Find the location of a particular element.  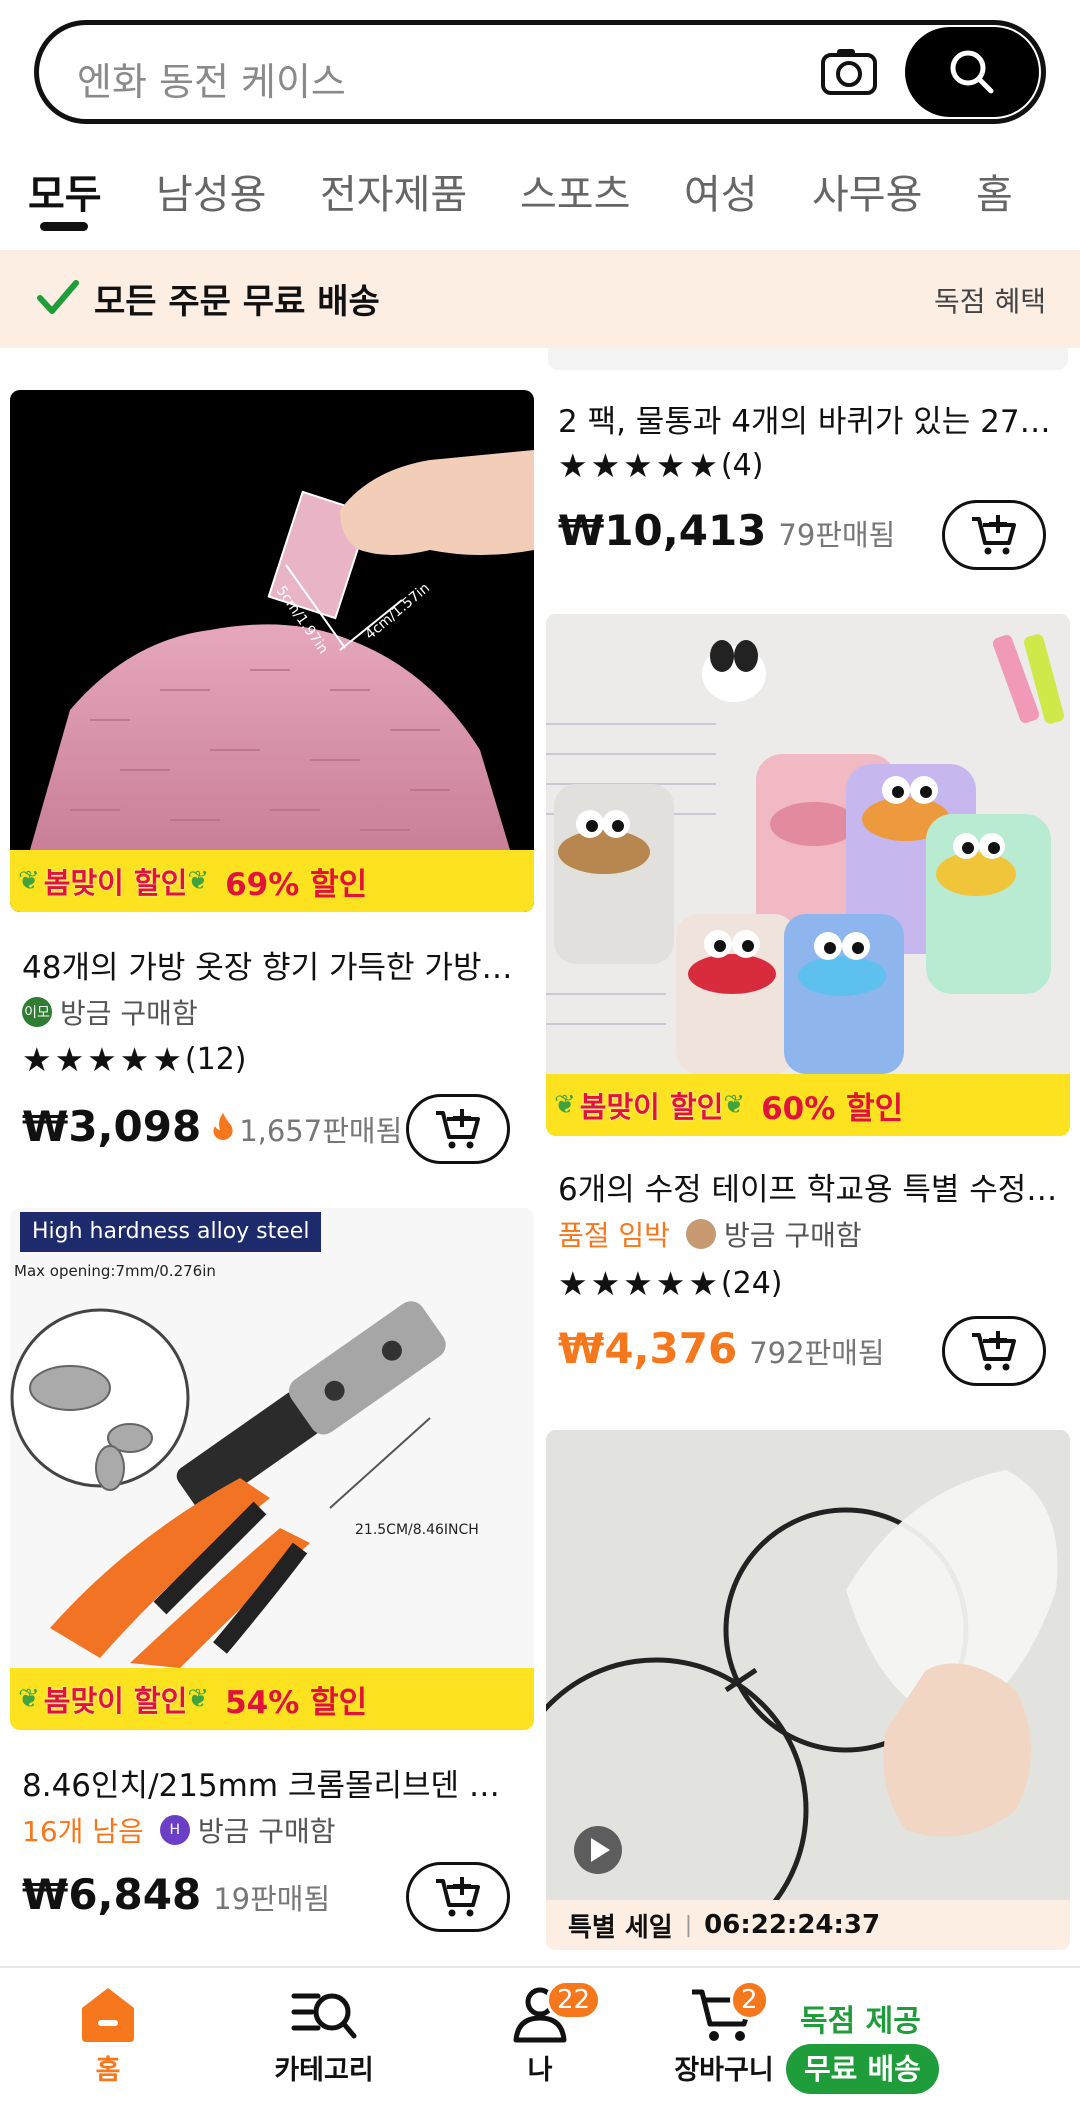

avatar is located at coordinates (700, 1234).